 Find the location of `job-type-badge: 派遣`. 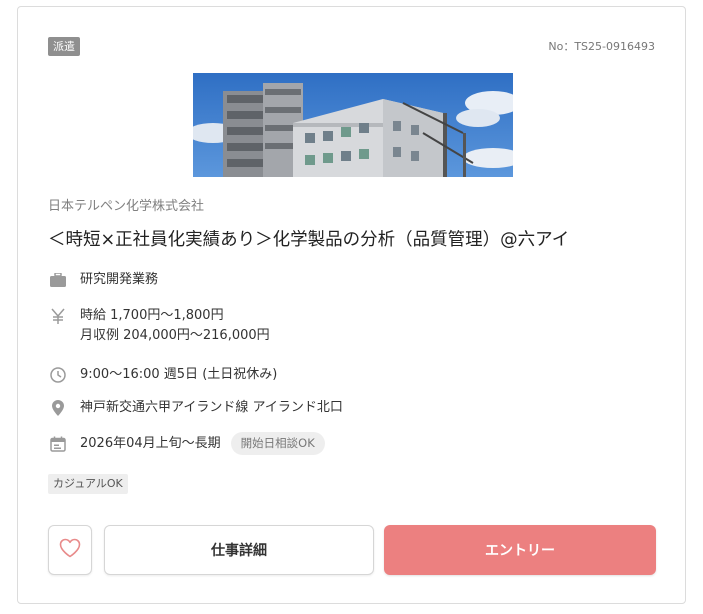

job-type-badge: 派遣 is located at coordinates (64, 46).